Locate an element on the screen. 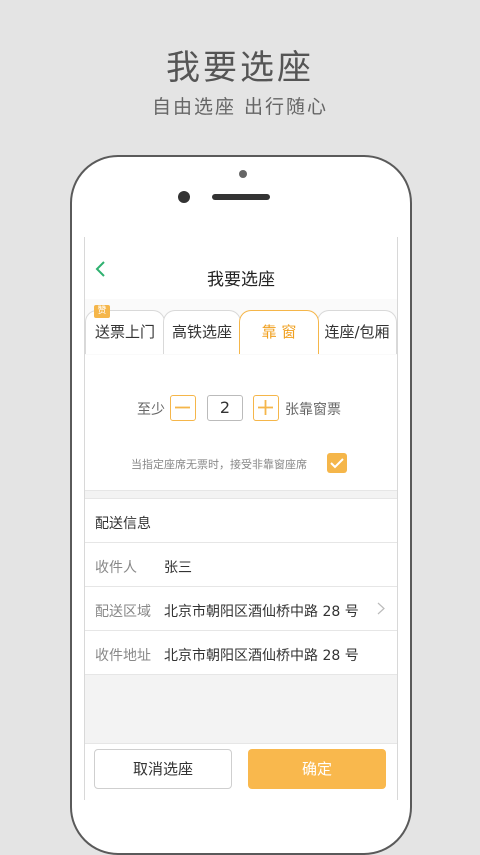  recipient-row: 收件人 张三 is located at coordinates (241, 565).